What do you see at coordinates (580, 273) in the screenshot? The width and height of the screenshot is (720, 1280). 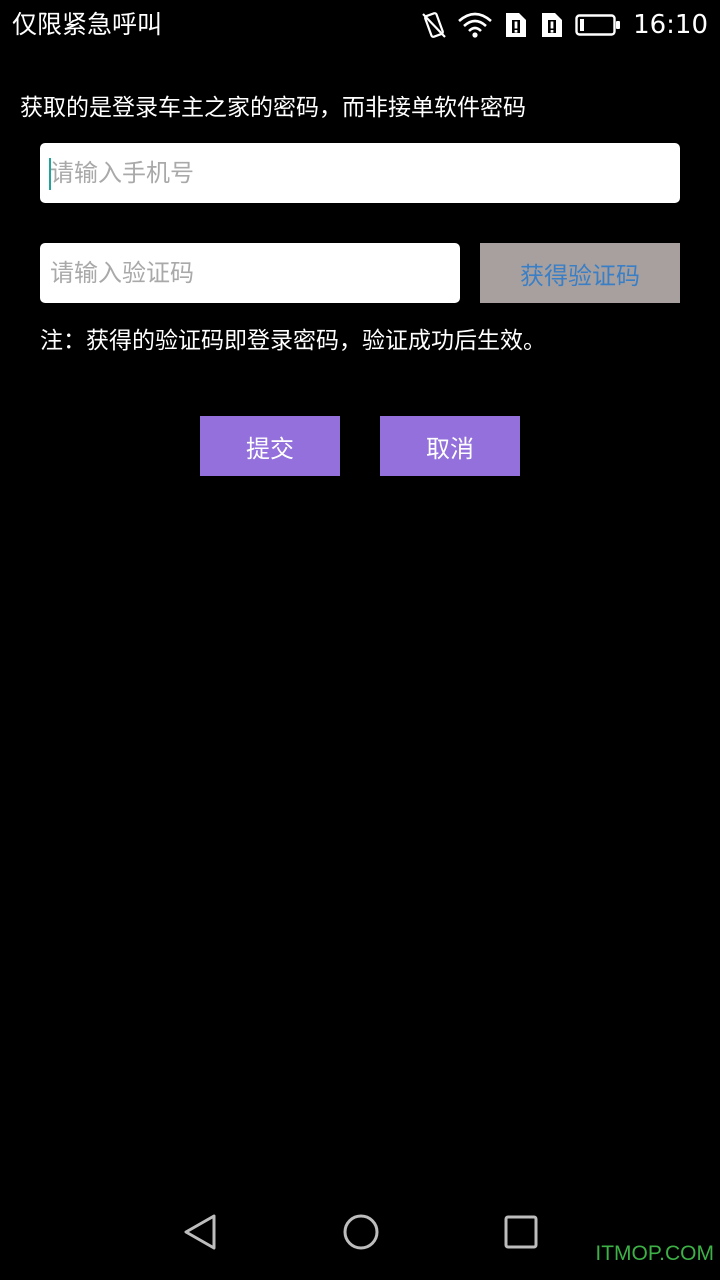 I see `get-code-button: 获得验证码` at bounding box center [580, 273].